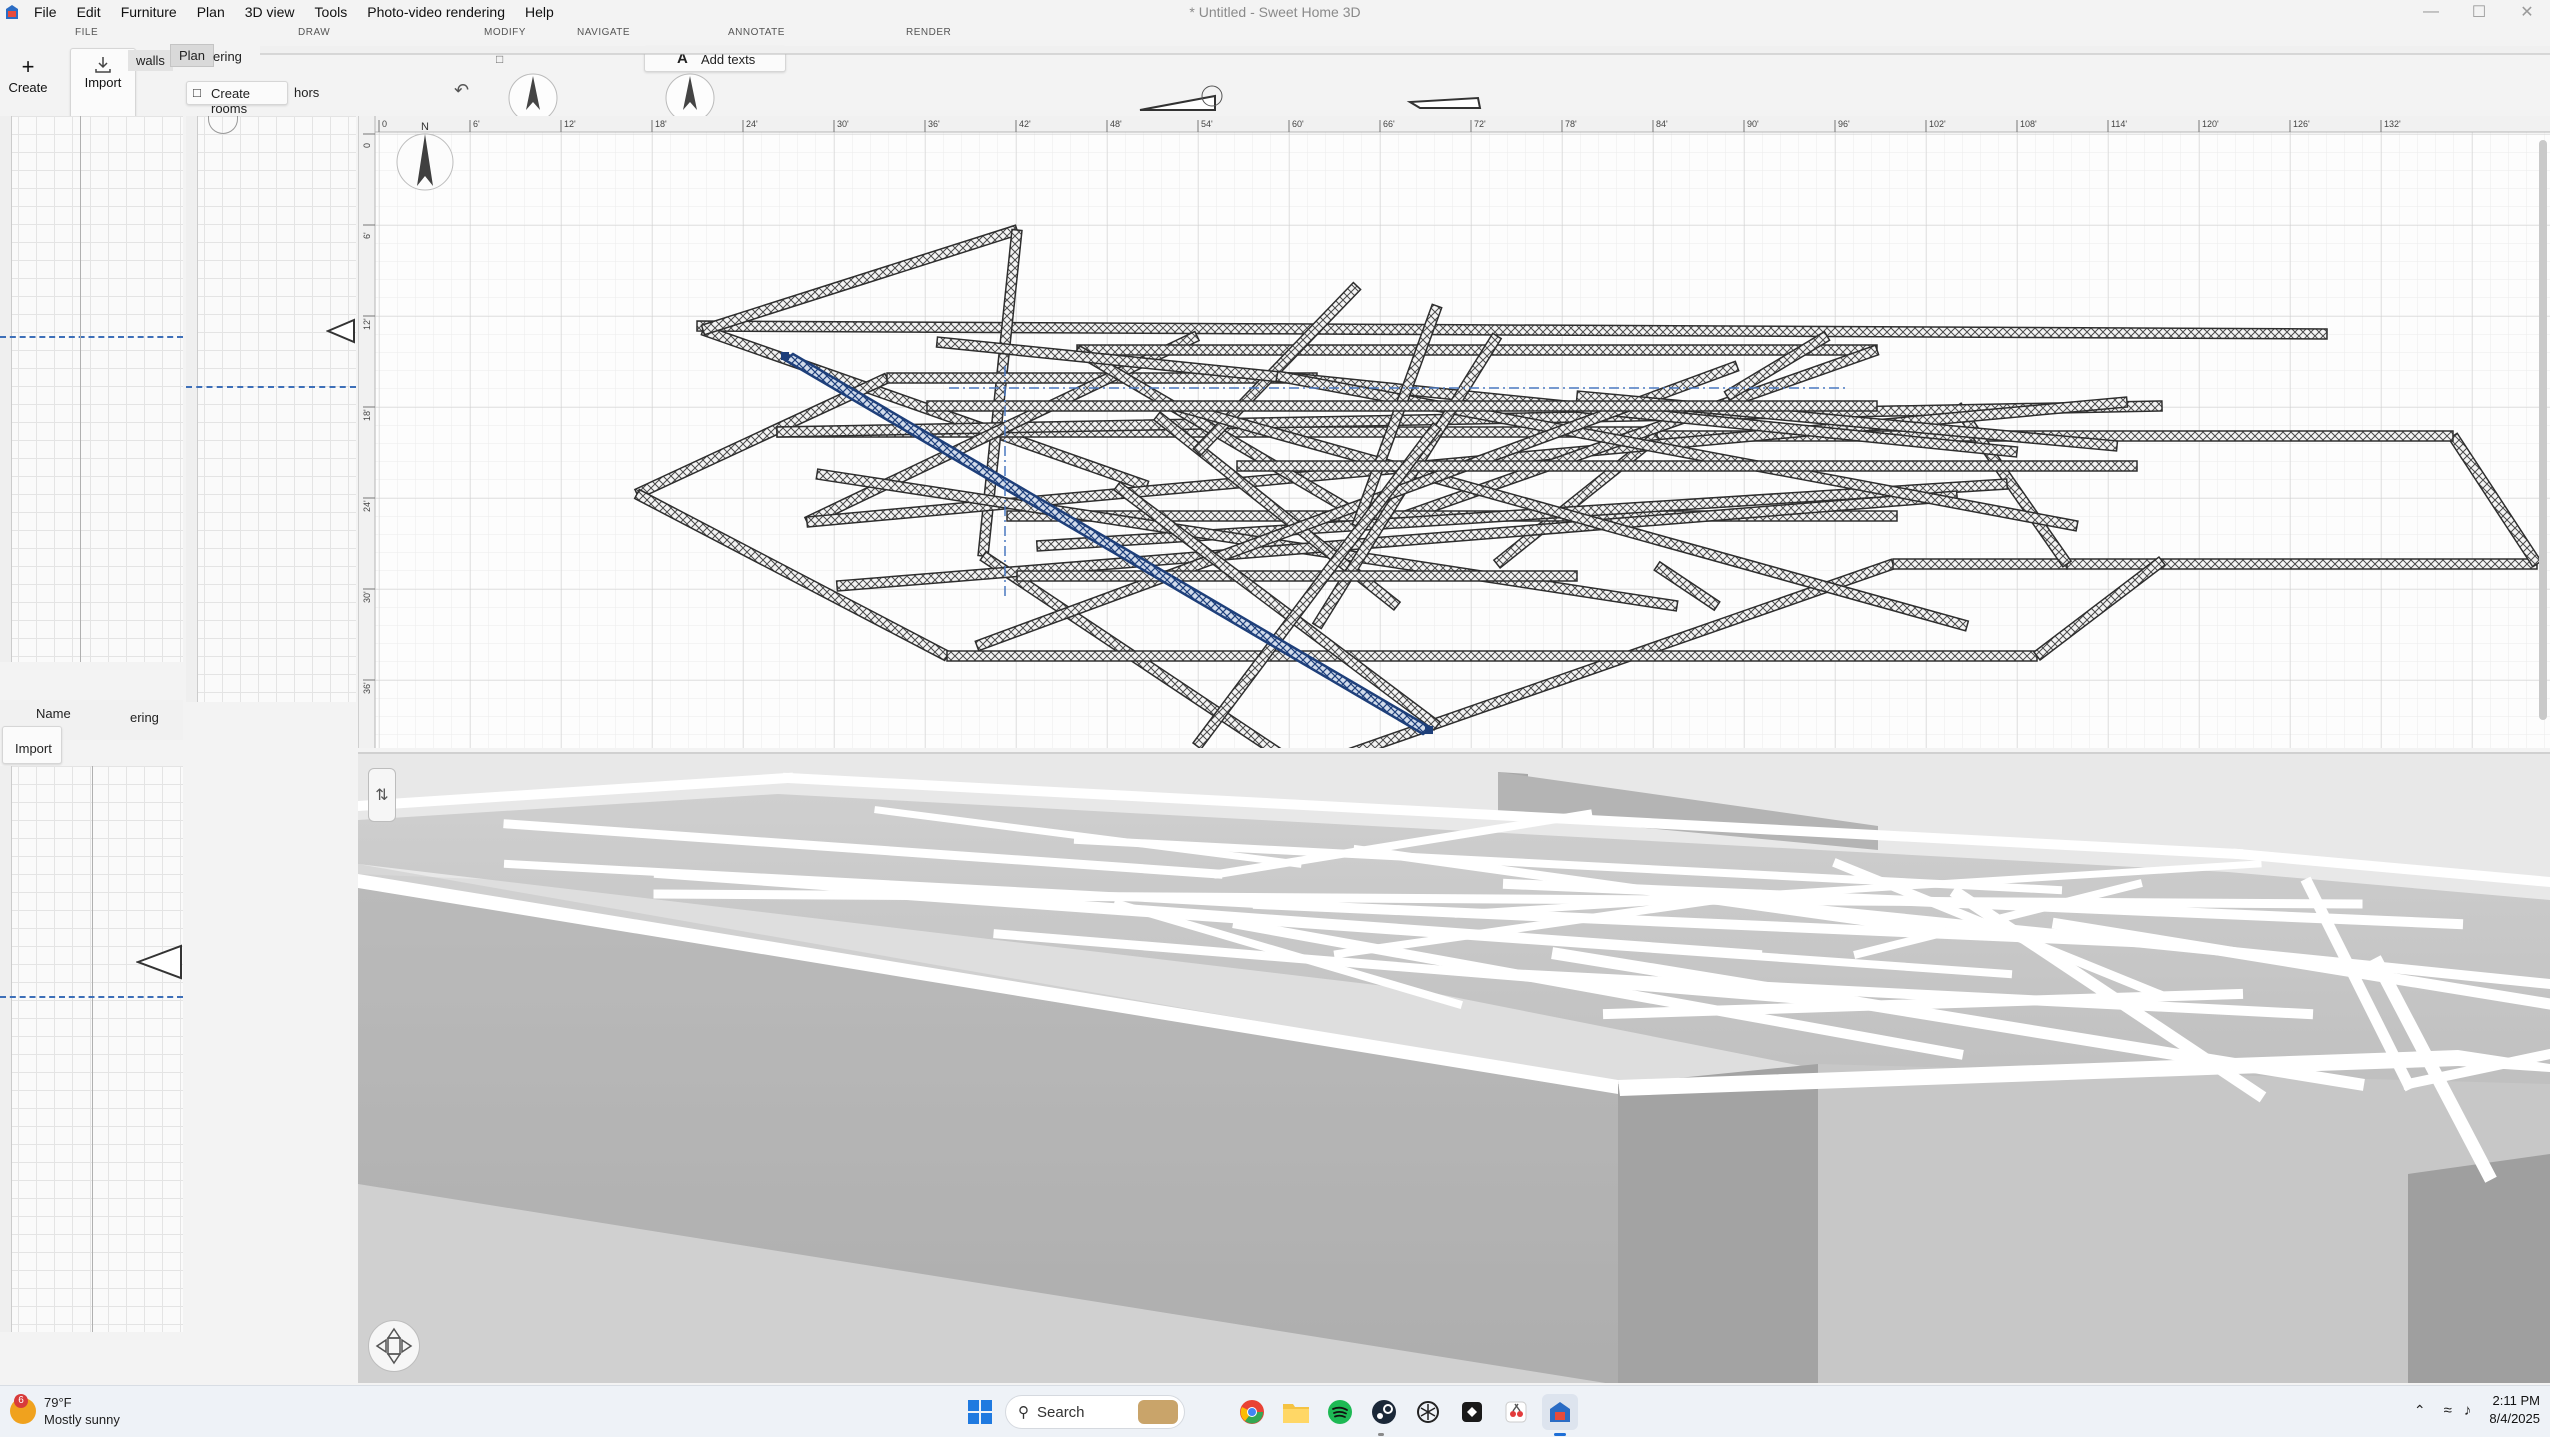  I want to click on sweet-home-3d-taskbar-button, so click(1560, 1412).